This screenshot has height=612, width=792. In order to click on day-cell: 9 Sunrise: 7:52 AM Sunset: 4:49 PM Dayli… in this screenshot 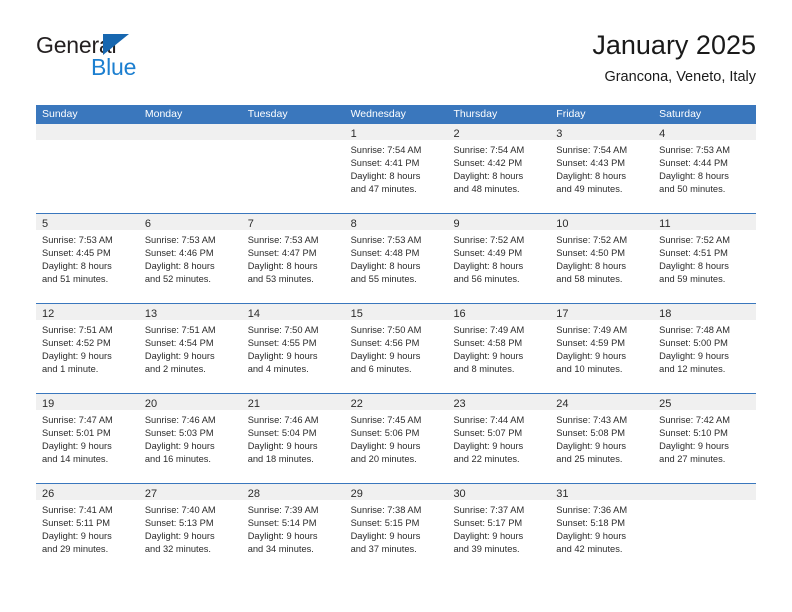, I will do `click(499, 258)`.